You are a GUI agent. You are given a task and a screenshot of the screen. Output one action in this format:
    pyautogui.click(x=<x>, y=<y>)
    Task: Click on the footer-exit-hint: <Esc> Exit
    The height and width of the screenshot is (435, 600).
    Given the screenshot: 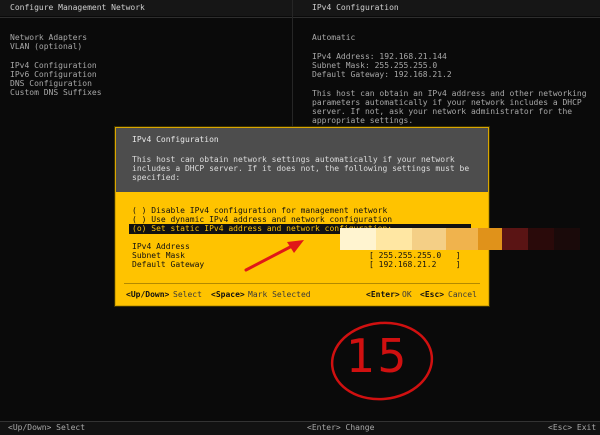 What is the action you would take?
    pyautogui.click(x=572, y=427)
    